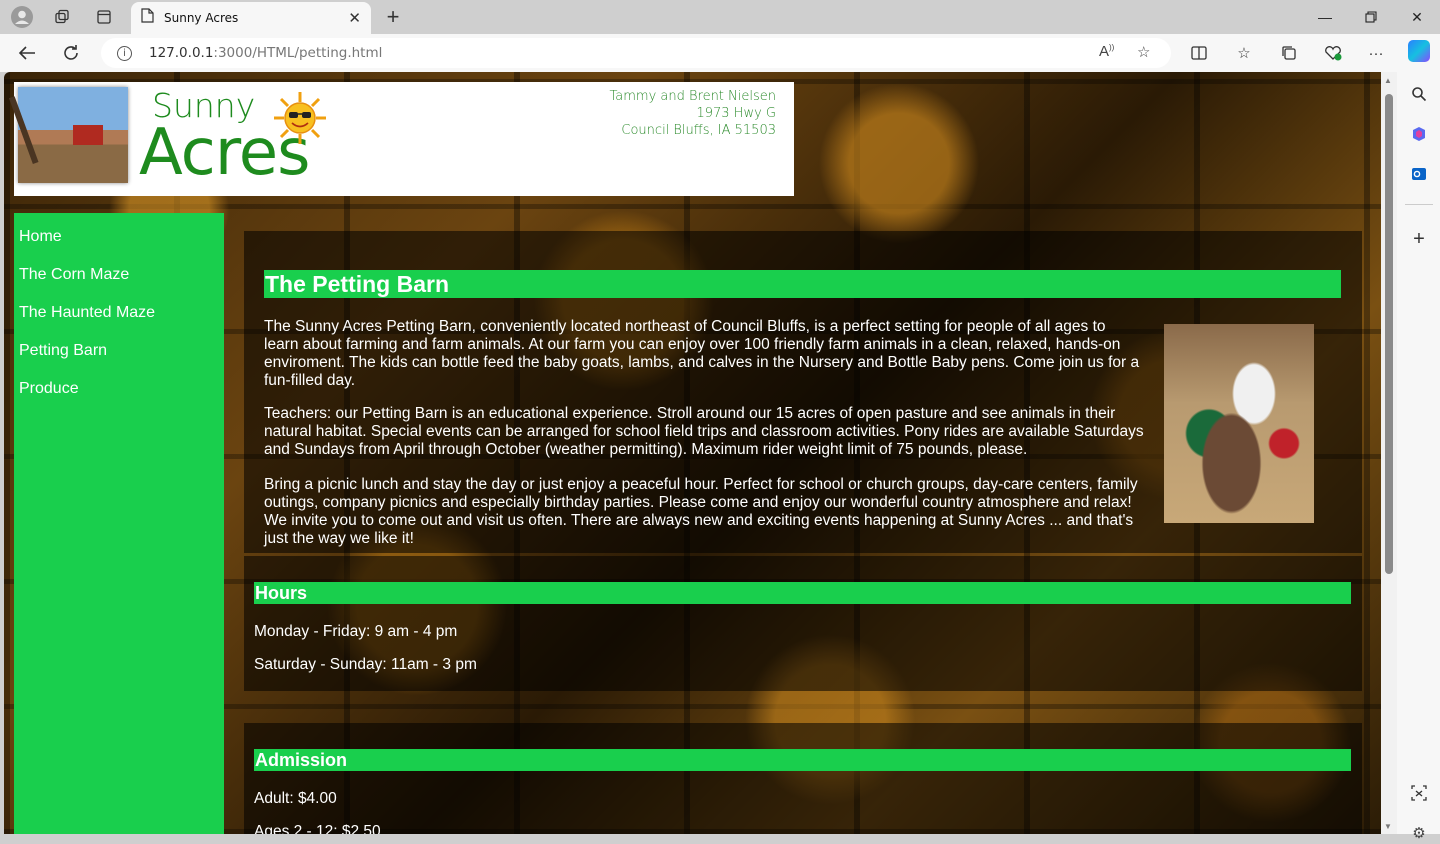 This screenshot has height=844, width=1440. What do you see at coordinates (71, 53) in the screenshot?
I see `refresh-button` at bounding box center [71, 53].